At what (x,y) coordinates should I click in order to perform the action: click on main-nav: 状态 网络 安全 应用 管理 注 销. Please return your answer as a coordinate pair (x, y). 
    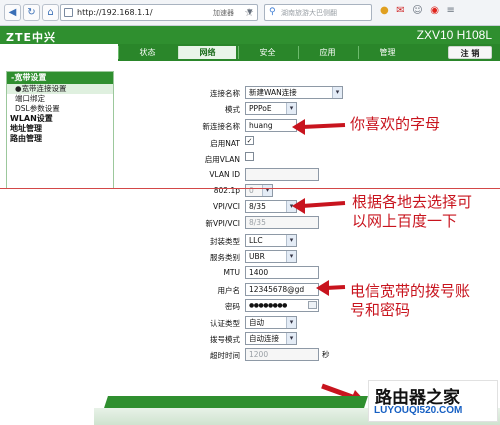
    Looking at the image, I should click on (309, 52).